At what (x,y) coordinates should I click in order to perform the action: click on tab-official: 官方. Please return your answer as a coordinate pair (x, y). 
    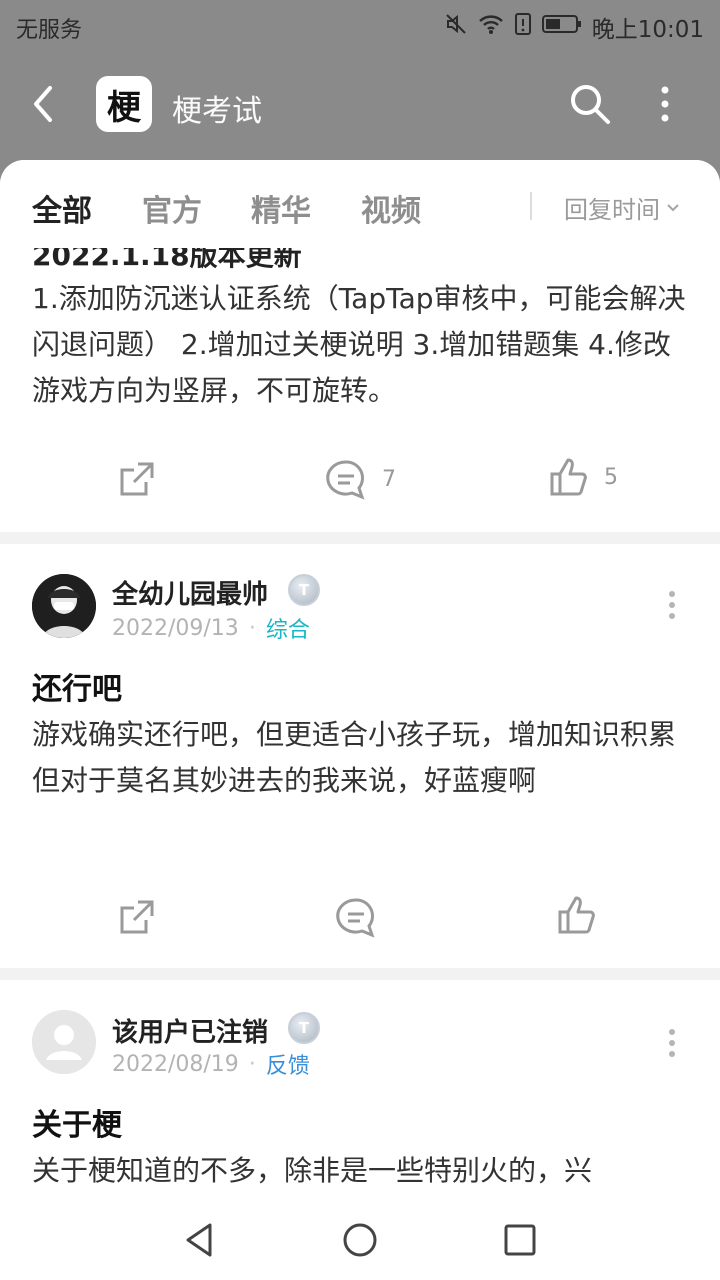
    Looking at the image, I should click on (172, 208).